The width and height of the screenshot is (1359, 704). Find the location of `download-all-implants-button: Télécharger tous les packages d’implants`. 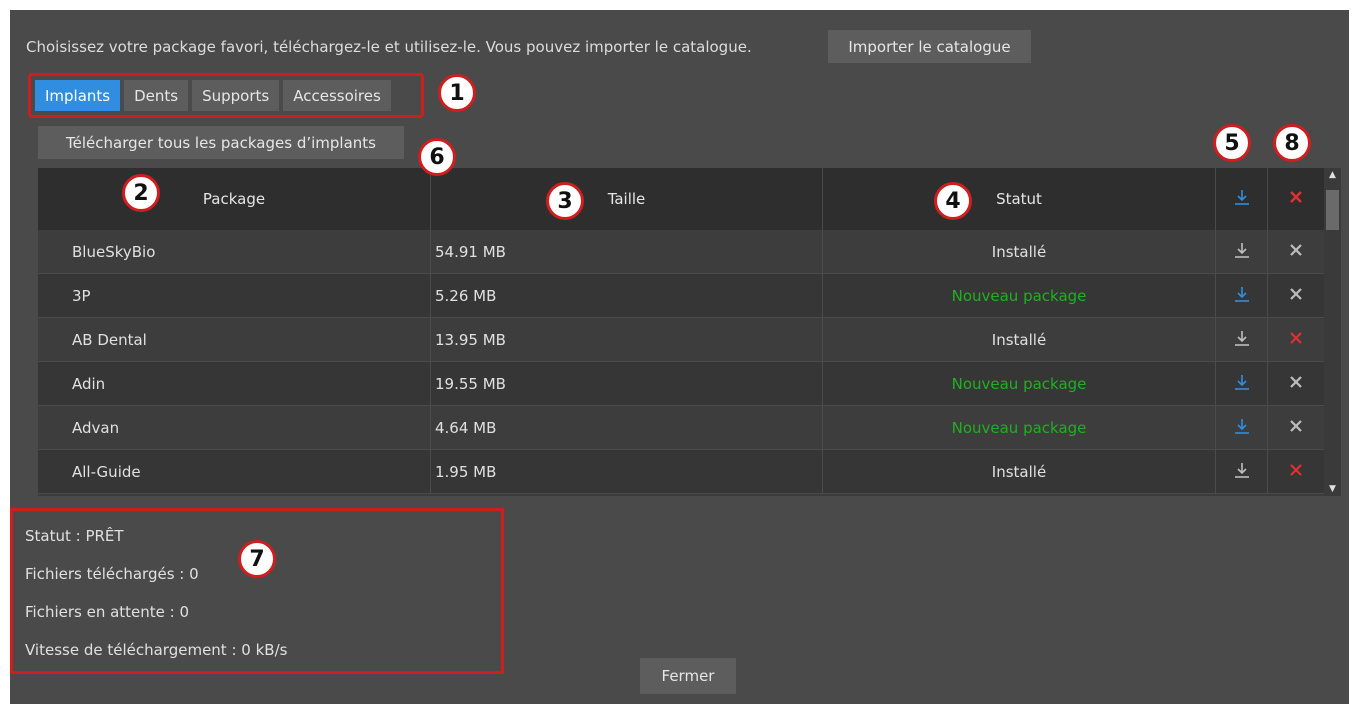

download-all-implants-button: Télécharger tous les packages d’implants is located at coordinates (221, 142).